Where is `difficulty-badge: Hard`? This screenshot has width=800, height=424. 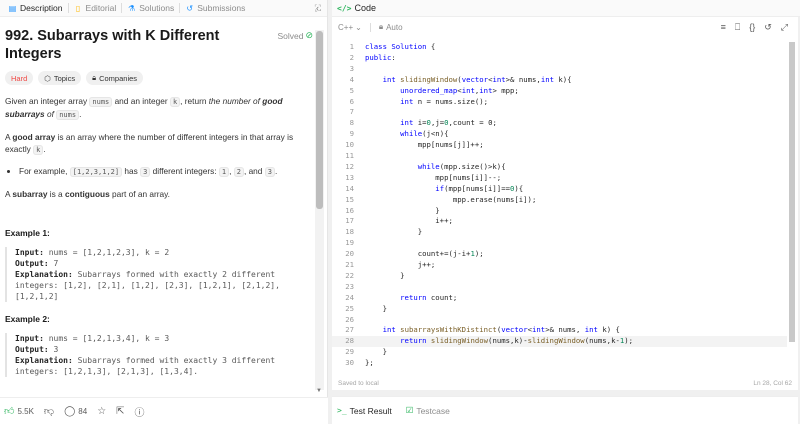
difficulty-badge: Hard is located at coordinates (19, 78).